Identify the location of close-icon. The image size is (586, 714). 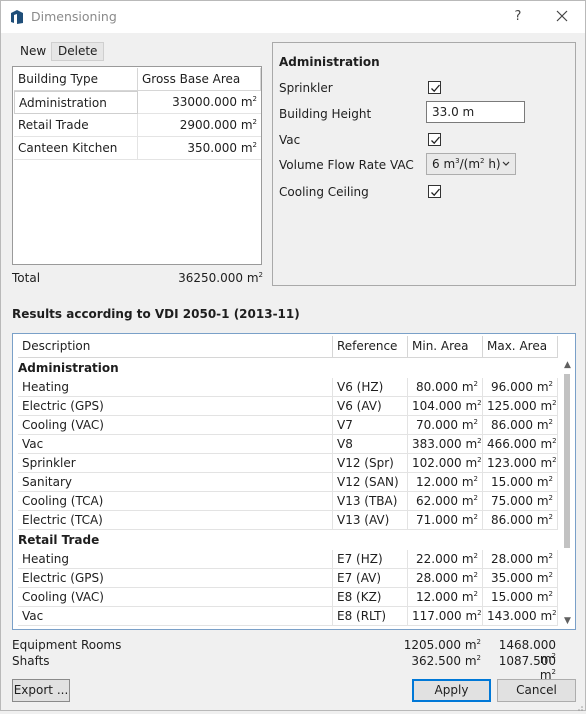
(562, 17).